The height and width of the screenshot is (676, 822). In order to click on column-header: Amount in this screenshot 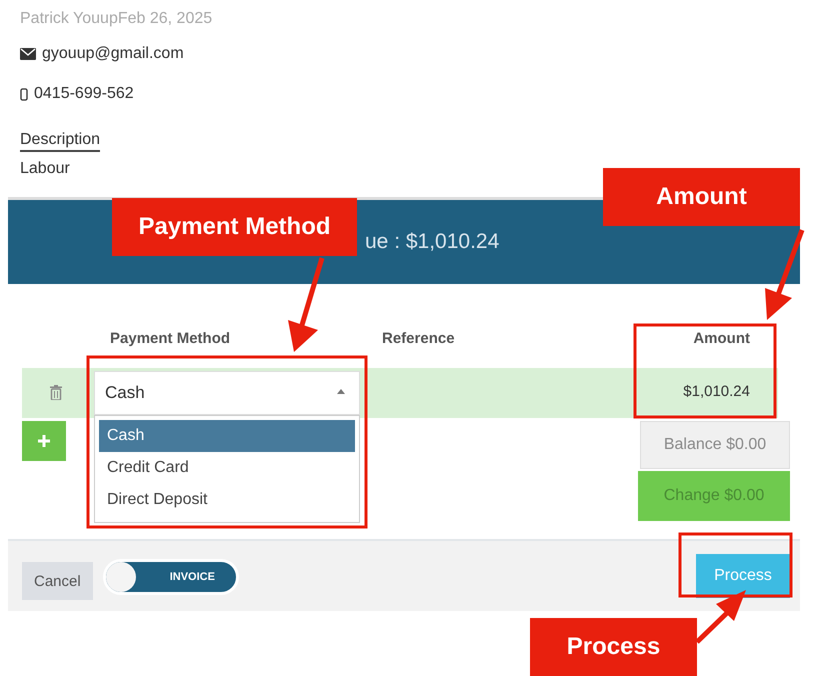, I will do `click(721, 338)`.